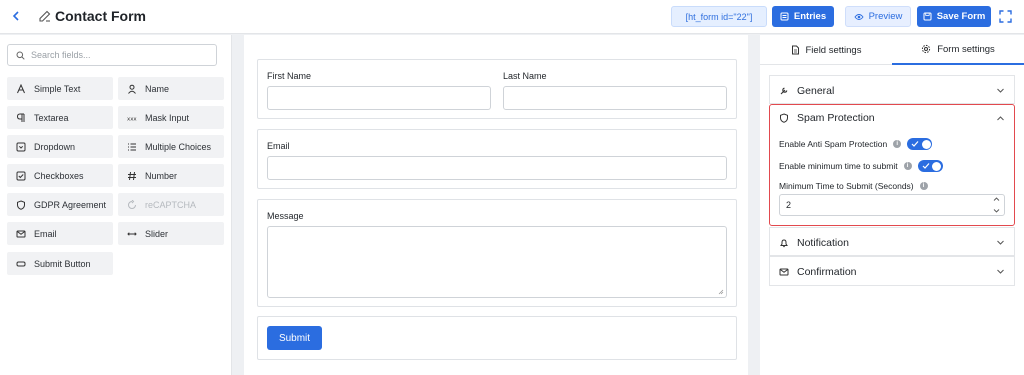  Describe the element at coordinates (930, 166) in the screenshot. I see `min-time-toggle` at that location.